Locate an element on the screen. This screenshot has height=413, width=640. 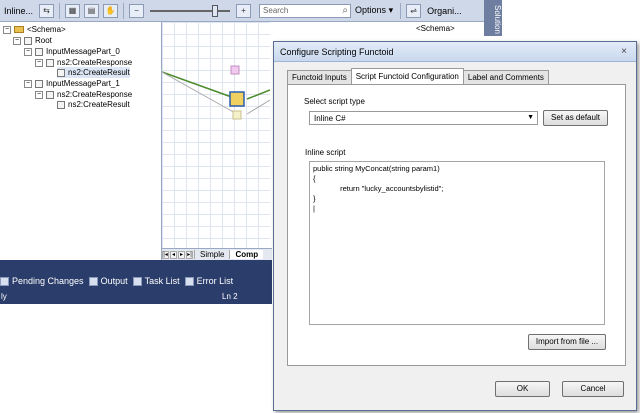
status-text: ly is located at coordinates (4, 296).